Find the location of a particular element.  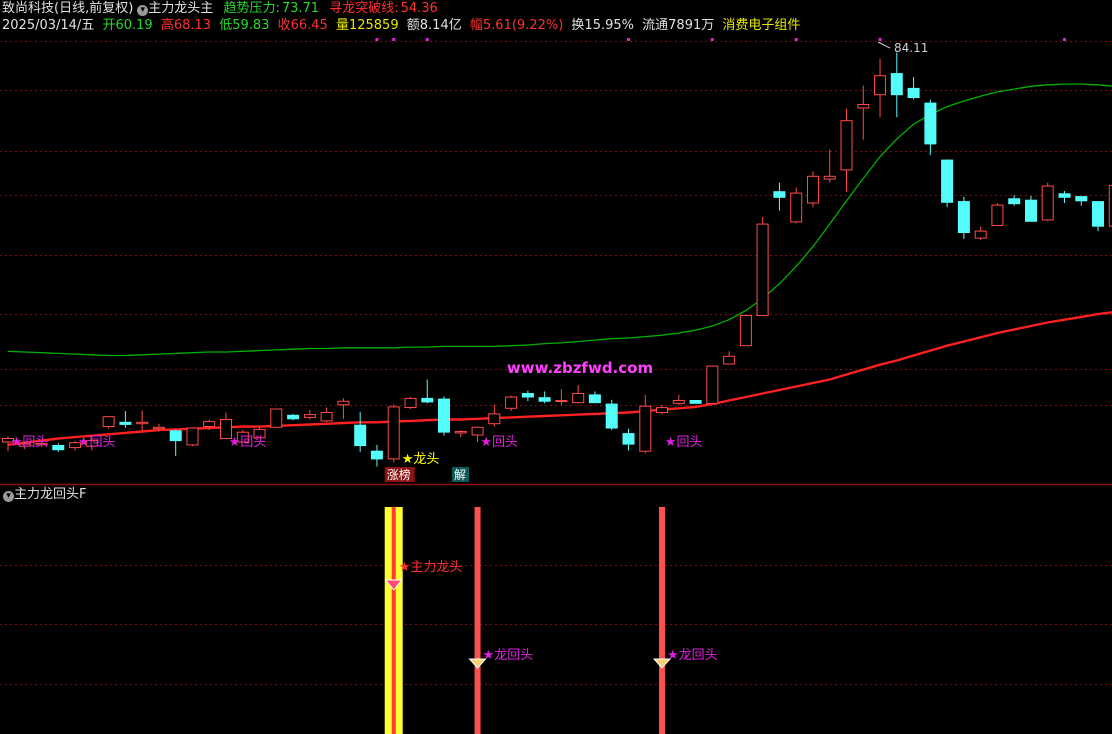

breakout-value: 54.36 is located at coordinates (419, 8).